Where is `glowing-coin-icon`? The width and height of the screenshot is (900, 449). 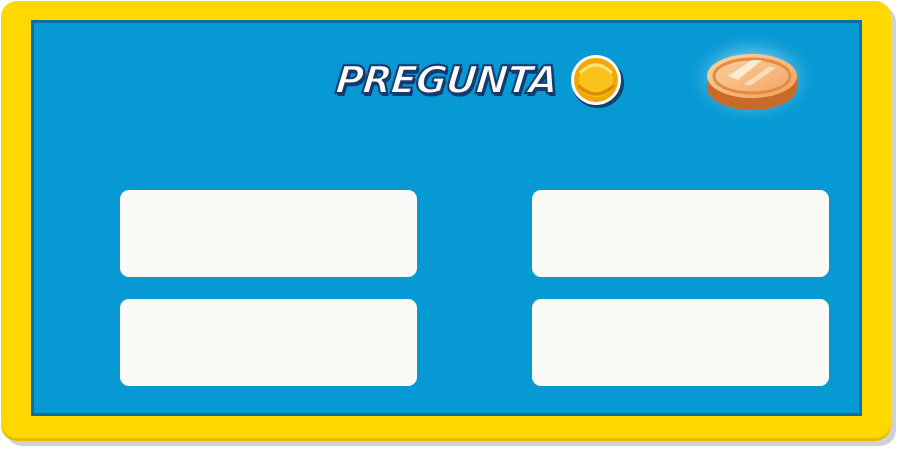 glowing-coin-icon is located at coordinates (752, 78).